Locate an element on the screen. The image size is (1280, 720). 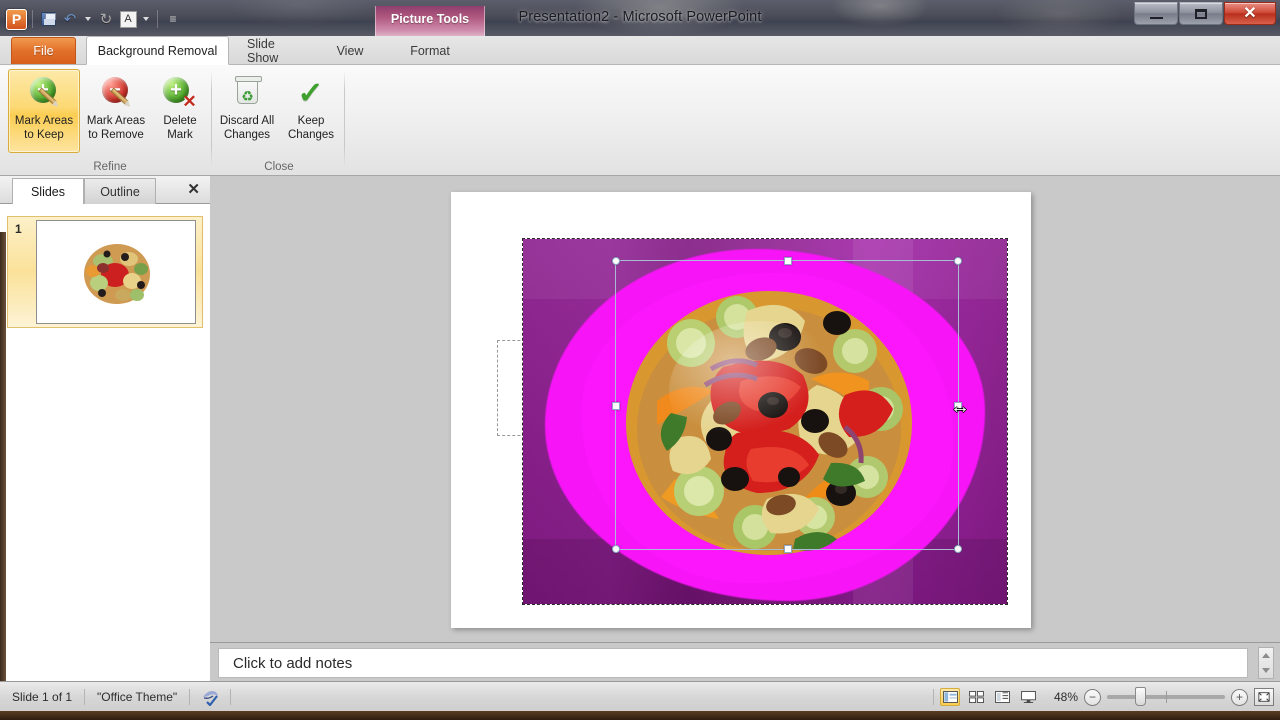
zoom-level: 48% is located at coordinates (1061, 697).